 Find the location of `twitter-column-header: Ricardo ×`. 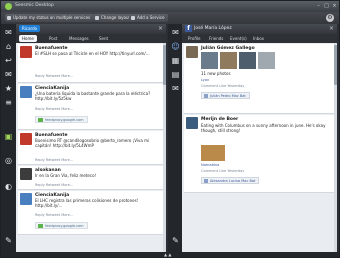

twitter-column-header: Ricardo × is located at coordinates (91, 29).